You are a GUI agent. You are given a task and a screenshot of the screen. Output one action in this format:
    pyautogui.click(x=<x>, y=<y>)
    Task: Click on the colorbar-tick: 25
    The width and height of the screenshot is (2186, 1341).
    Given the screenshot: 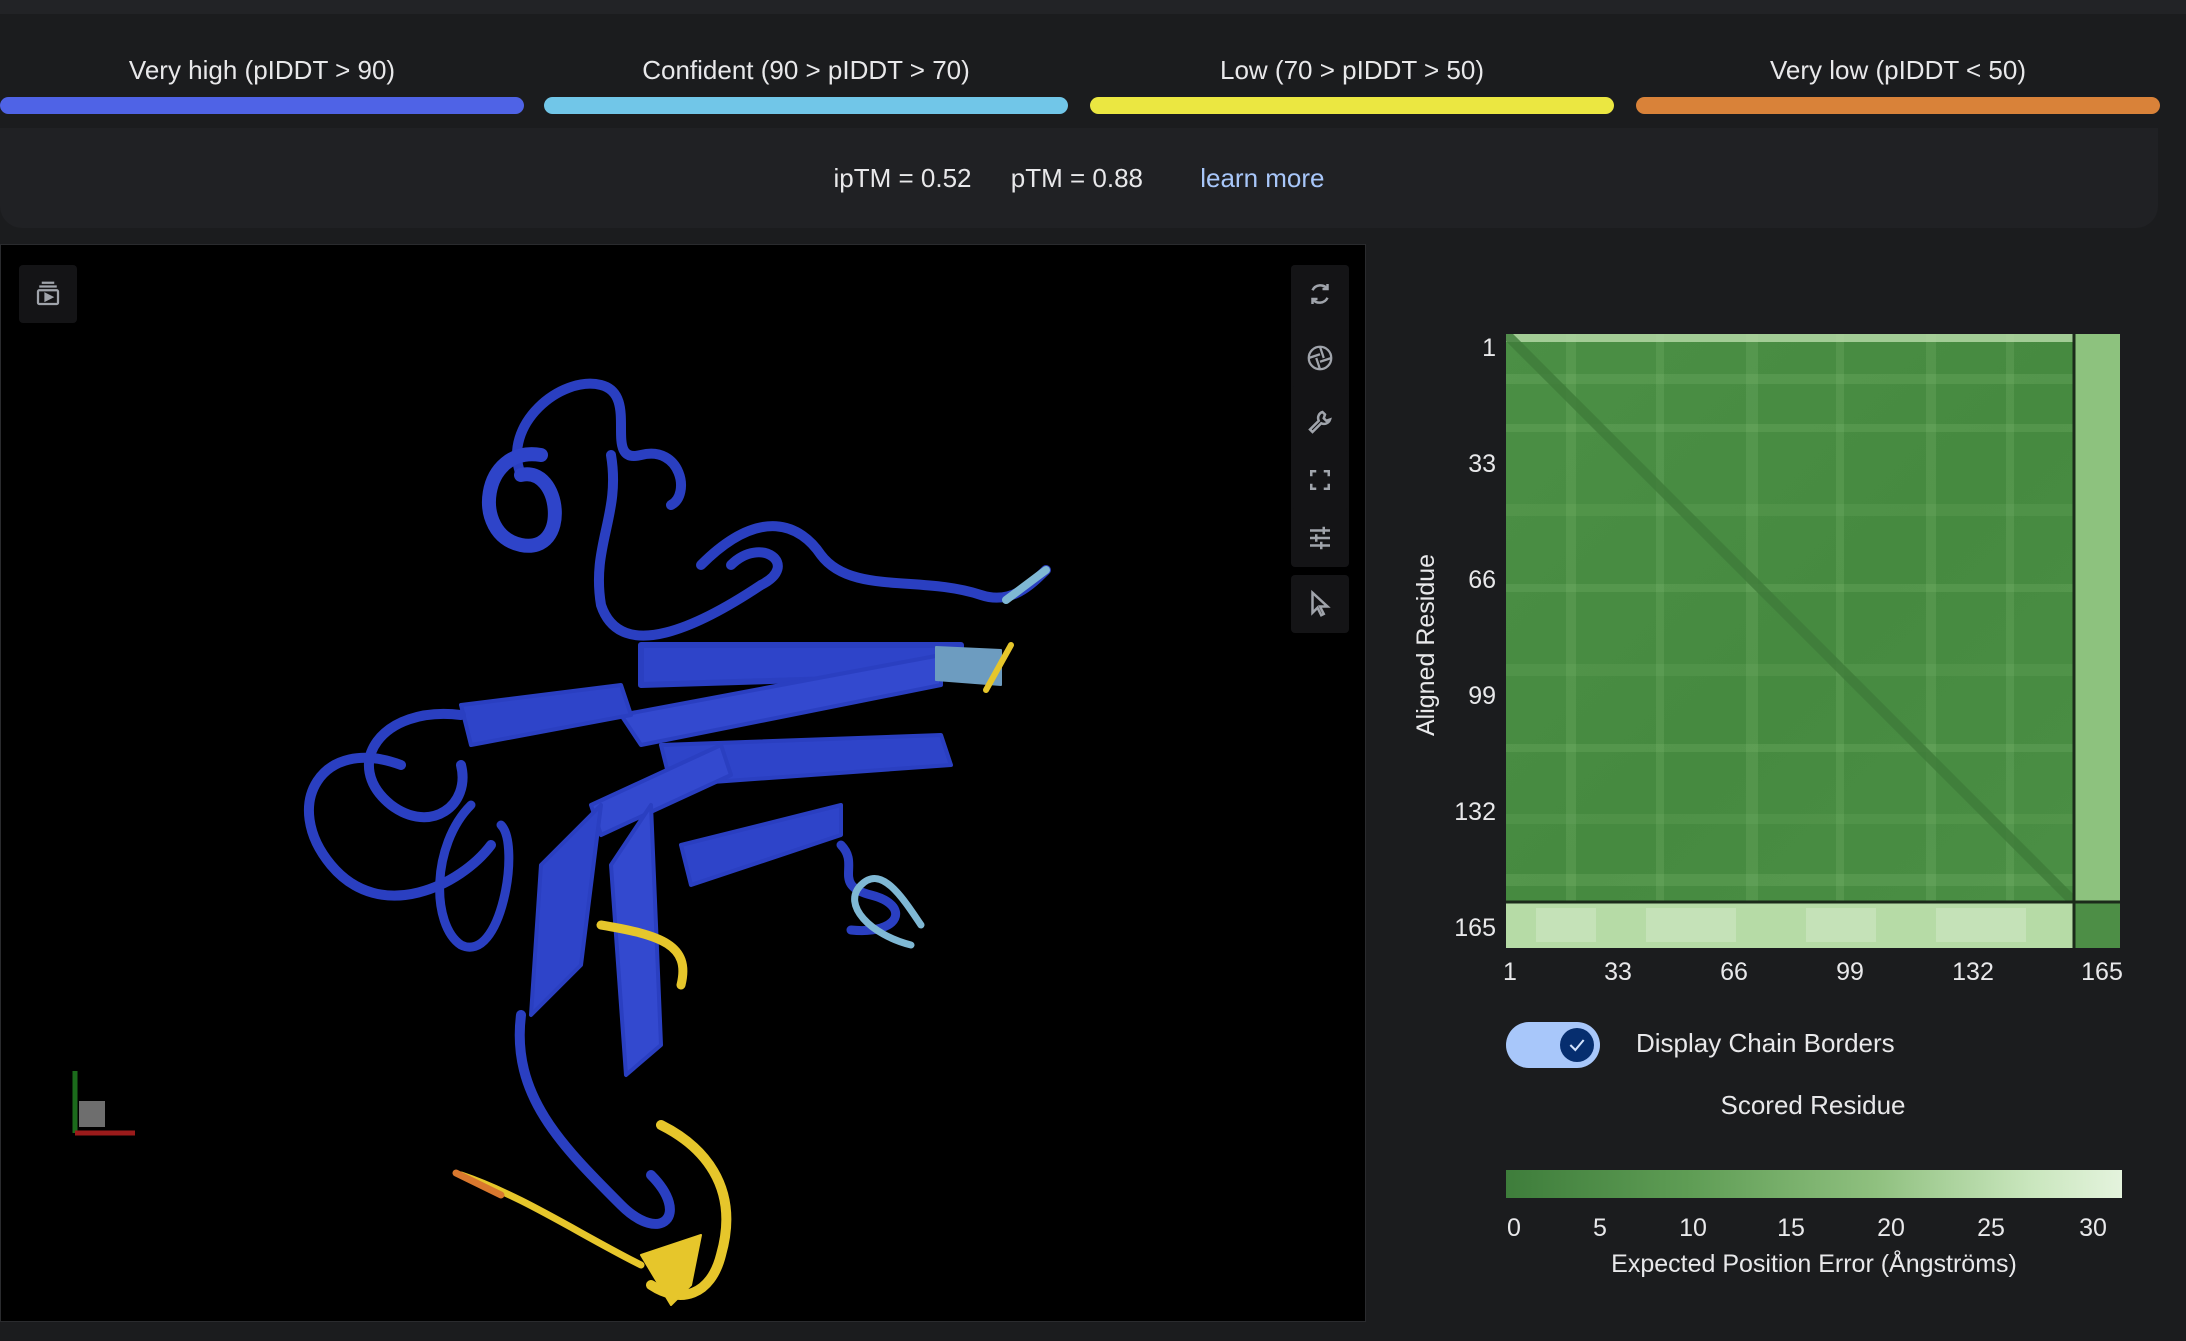 What is the action you would take?
    pyautogui.click(x=1991, y=1228)
    